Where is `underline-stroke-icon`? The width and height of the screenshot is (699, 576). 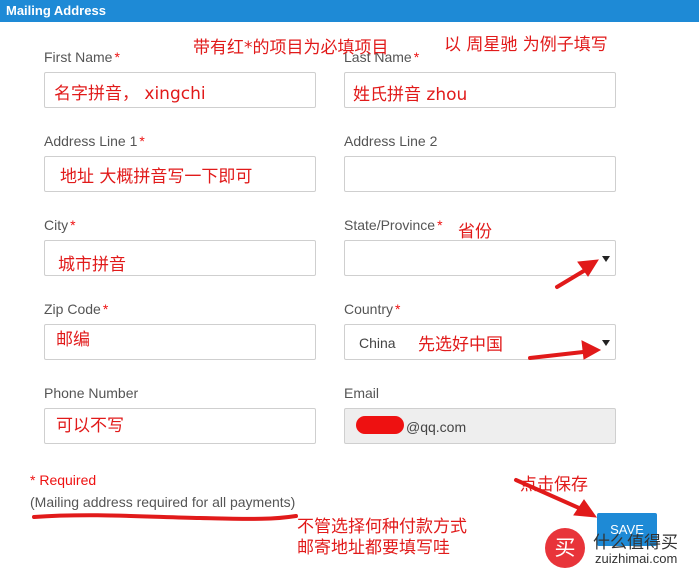 underline-stroke-icon is located at coordinates (165, 517).